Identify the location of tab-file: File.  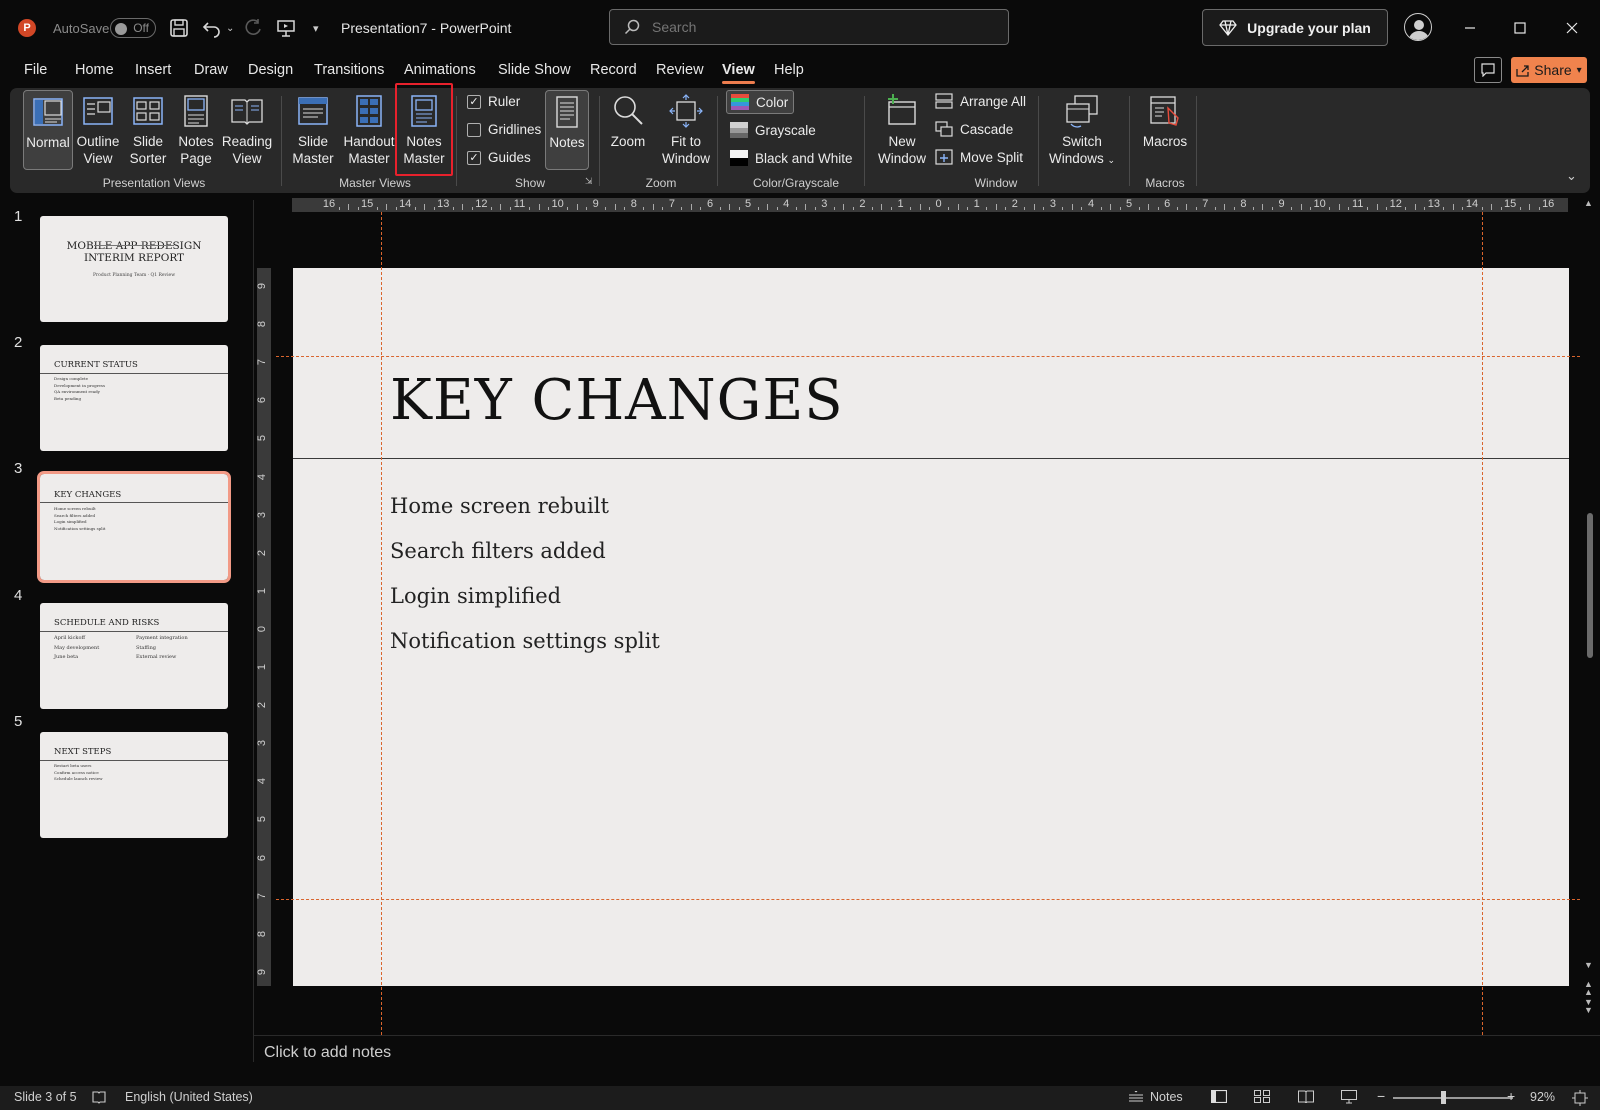
(35, 70).